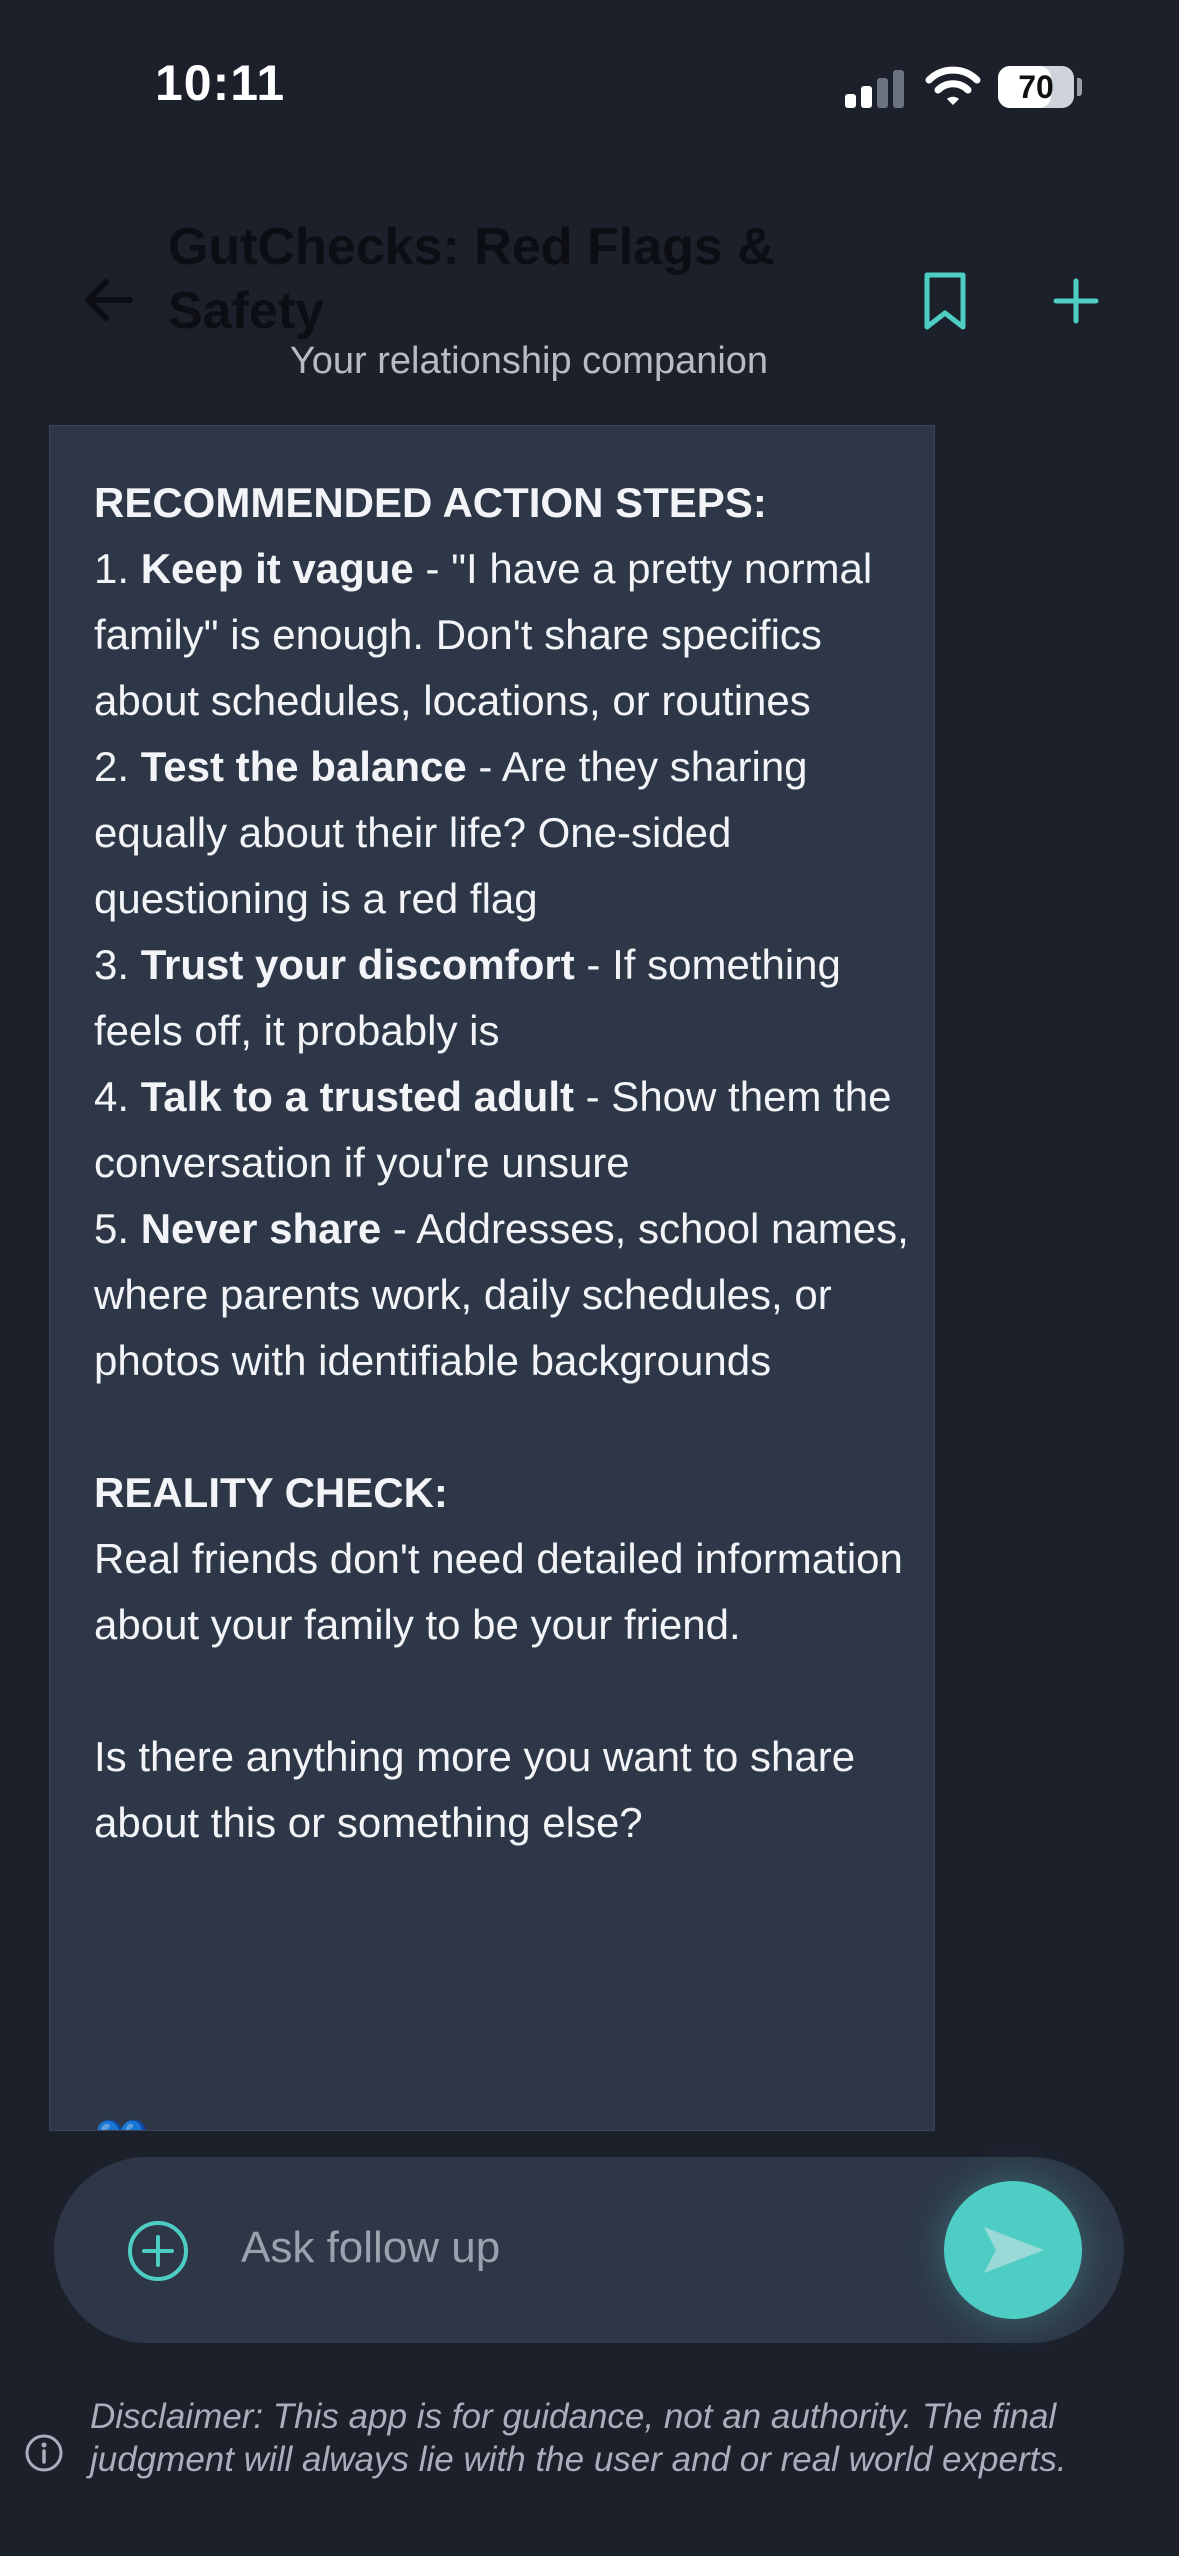 The height and width of the screenshot is (2556, 1179). What do you see at coordinates (589, 2250) in the screenshot?
I see `follow-up-input-bar: Ask follow up` at bounding box center [589, 2250].